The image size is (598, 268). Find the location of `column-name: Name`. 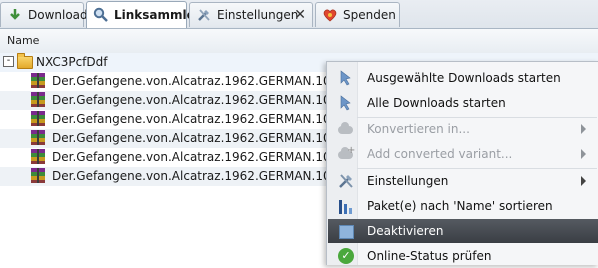

column-name: Name is located at coordinates (23, 40).